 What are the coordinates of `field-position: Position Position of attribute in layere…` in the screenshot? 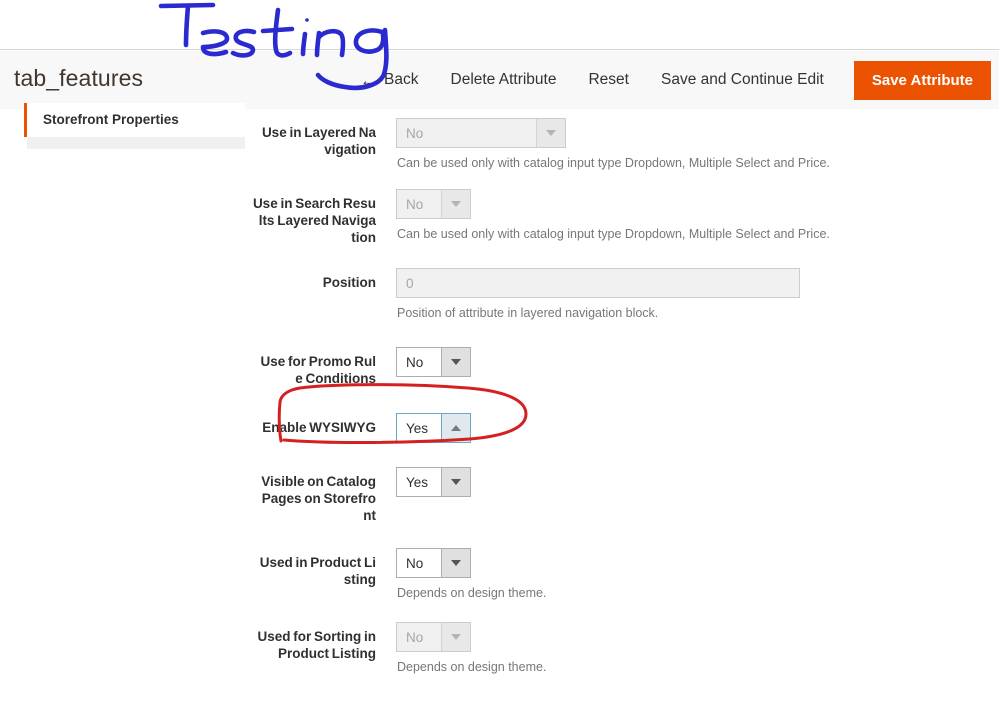 It's located at (499, 294).